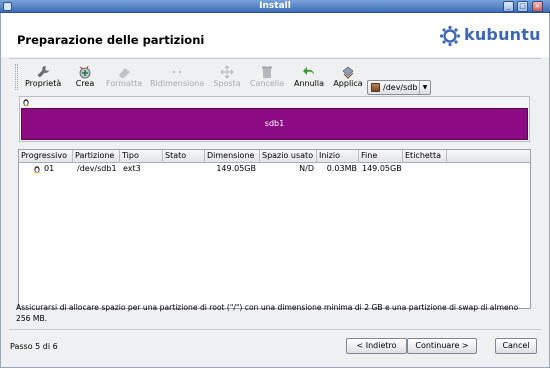  I want to click on page-title: Preparazione delle partizioni, so click(111, 40).